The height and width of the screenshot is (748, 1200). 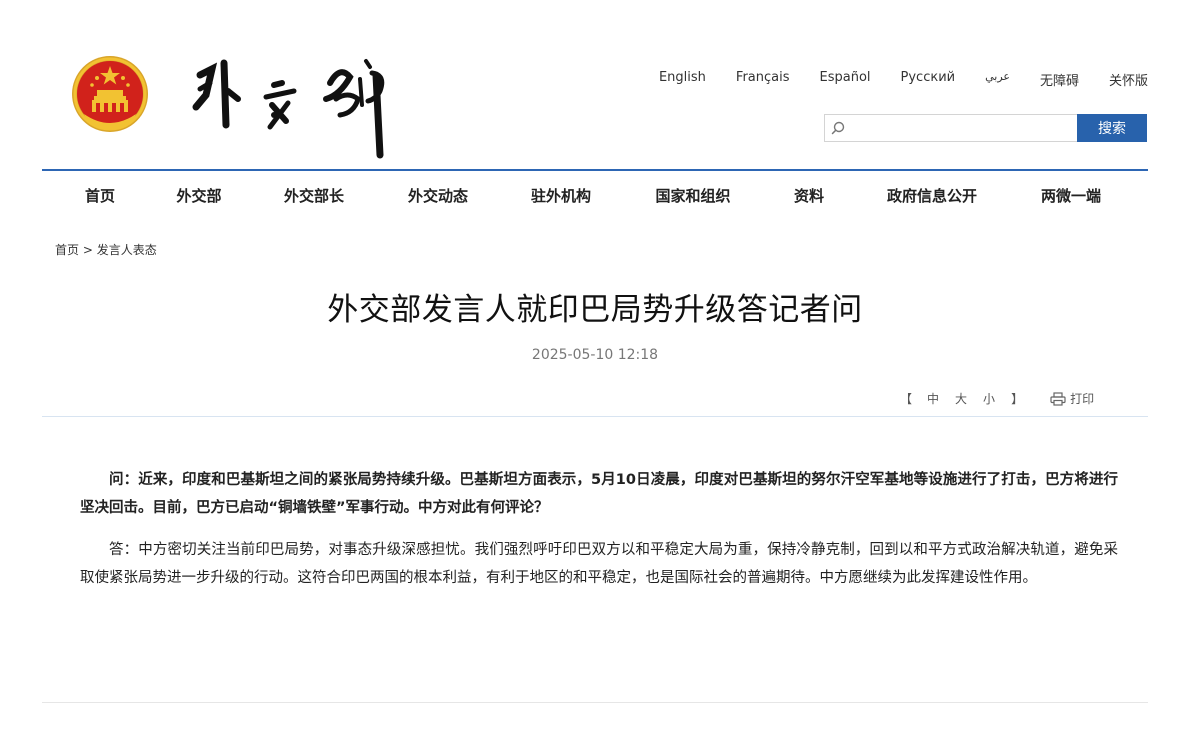 I want to click on nav-item-diplomatic-news: 外交动态, so click(x=438, y=195).